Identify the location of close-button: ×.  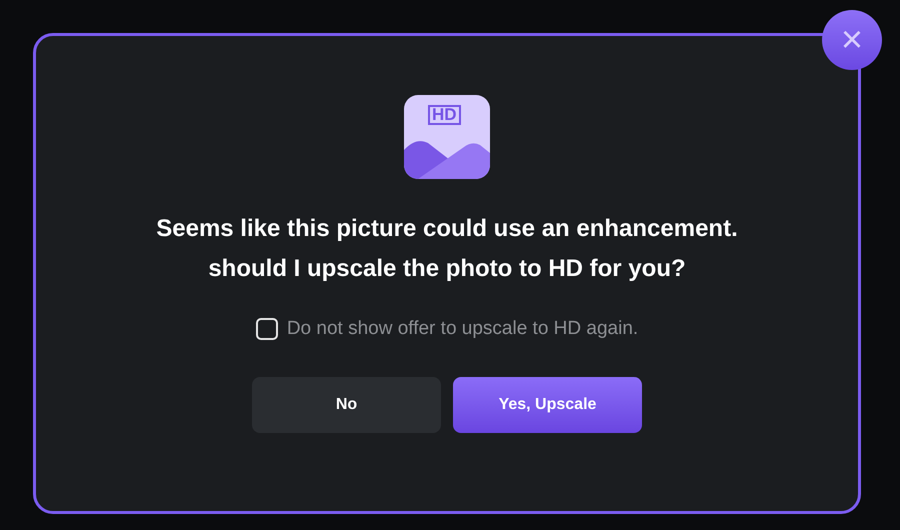
(852, 40).